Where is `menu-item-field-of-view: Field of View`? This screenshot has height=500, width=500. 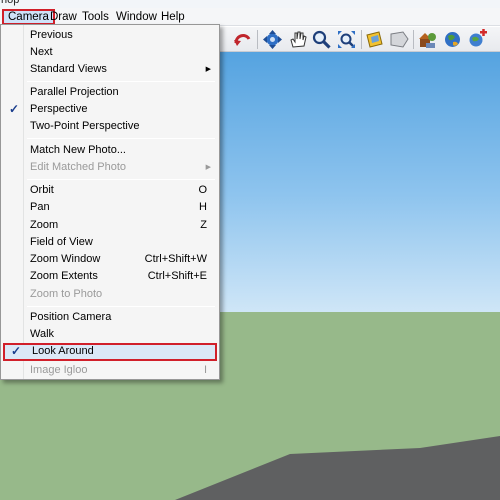
menu-item-field-of-view: Field of View is located at coordinates (110, 242).